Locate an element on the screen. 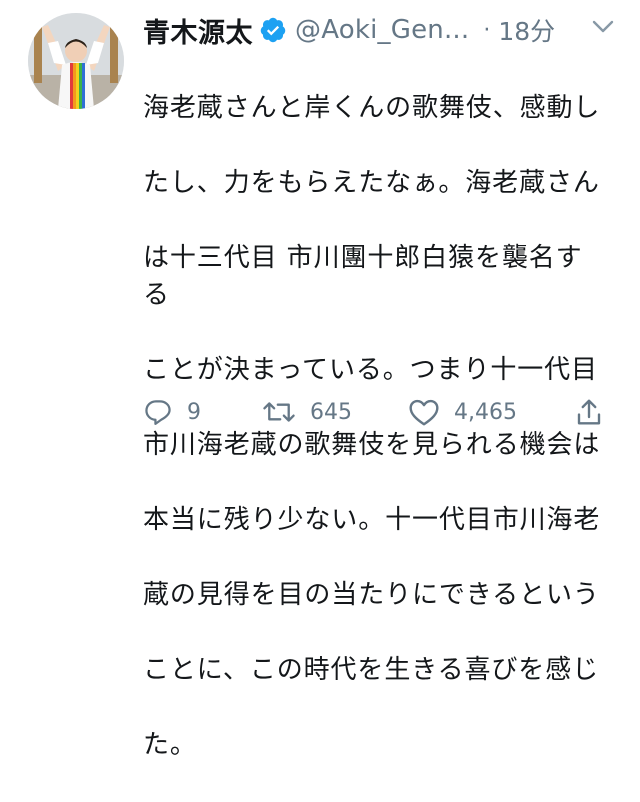  more-options-button is located at coordinates (603, 29).